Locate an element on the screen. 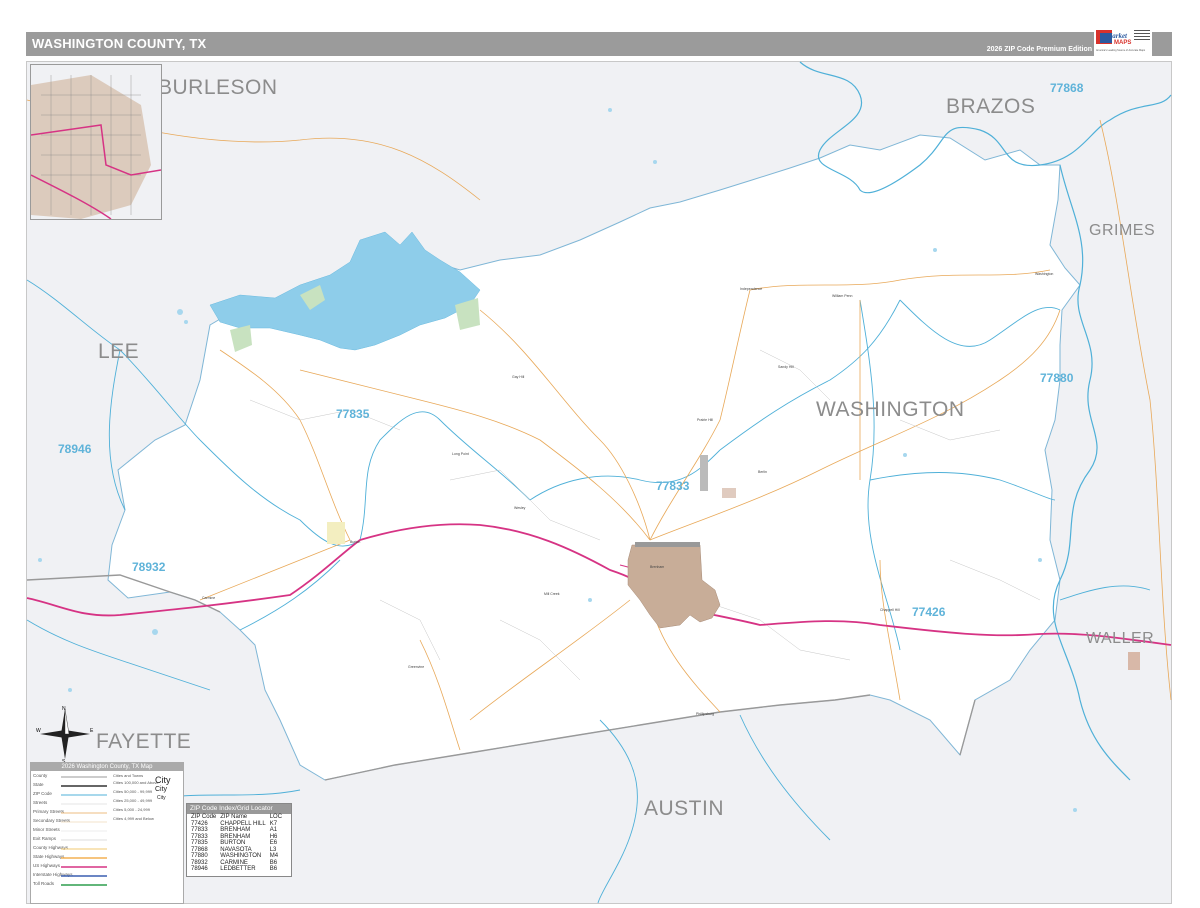 Image resolution: width=1200 pixels, height=908 pixels. reservoir-area is located at coordinates (704, 473).